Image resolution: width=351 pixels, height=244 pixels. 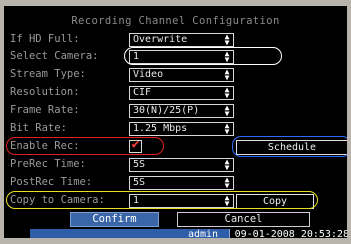 I want to click on stream-type-value: Video, so click(x=148, y=74).